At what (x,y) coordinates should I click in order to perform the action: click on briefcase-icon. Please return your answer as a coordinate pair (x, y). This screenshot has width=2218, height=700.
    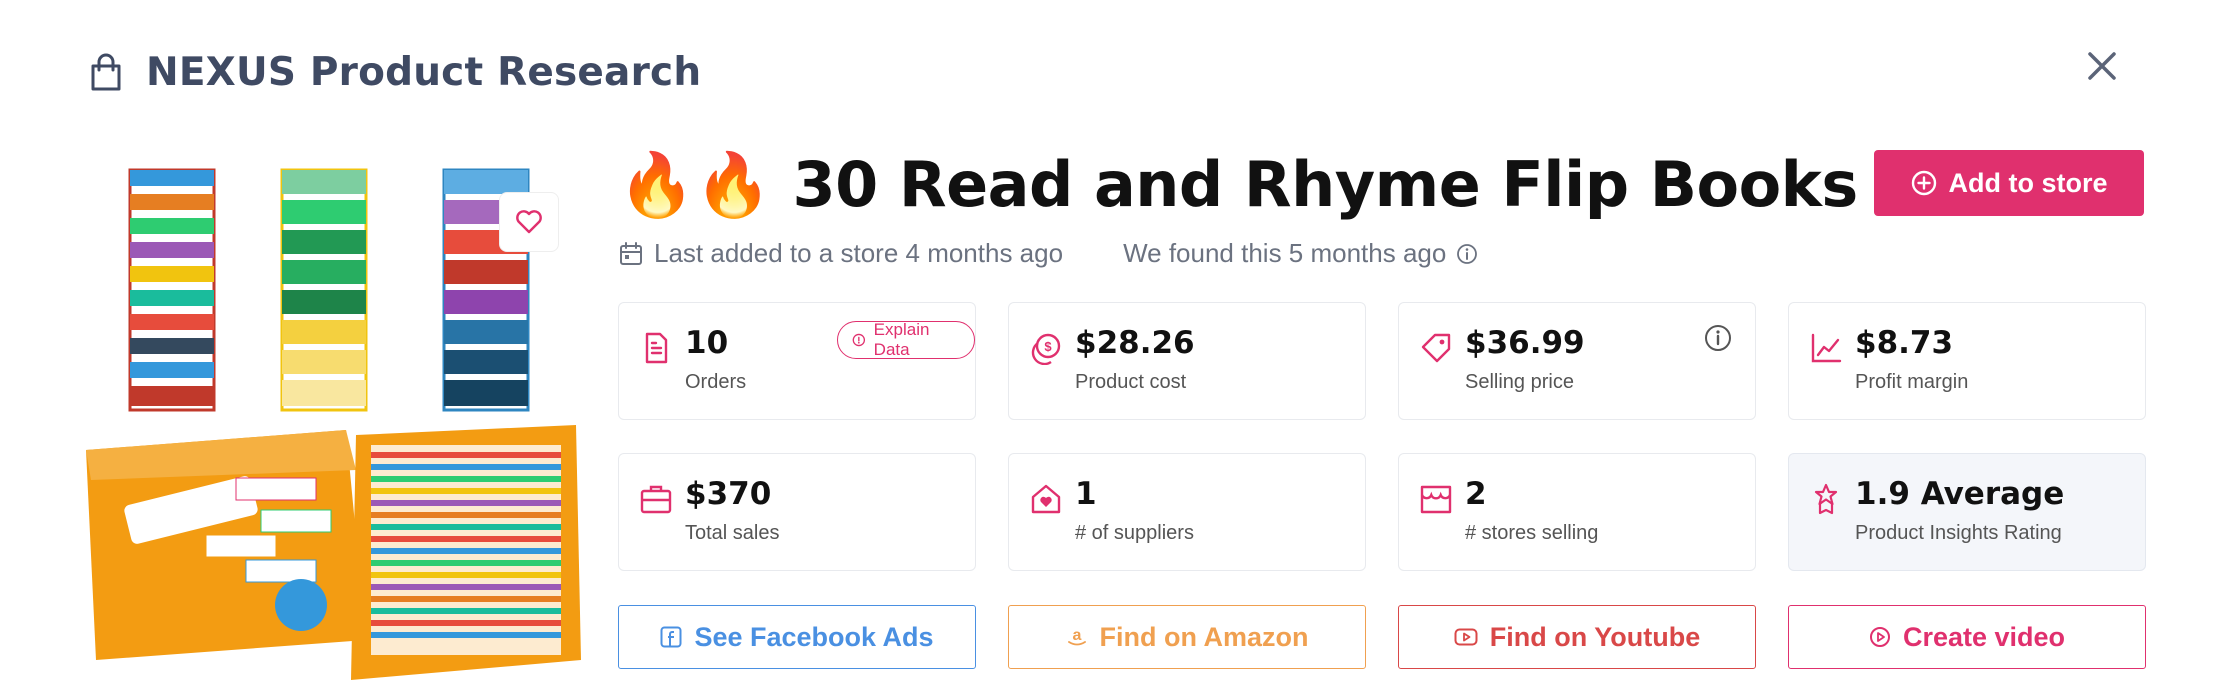
    Looking at the image, I should click on (656, 499).